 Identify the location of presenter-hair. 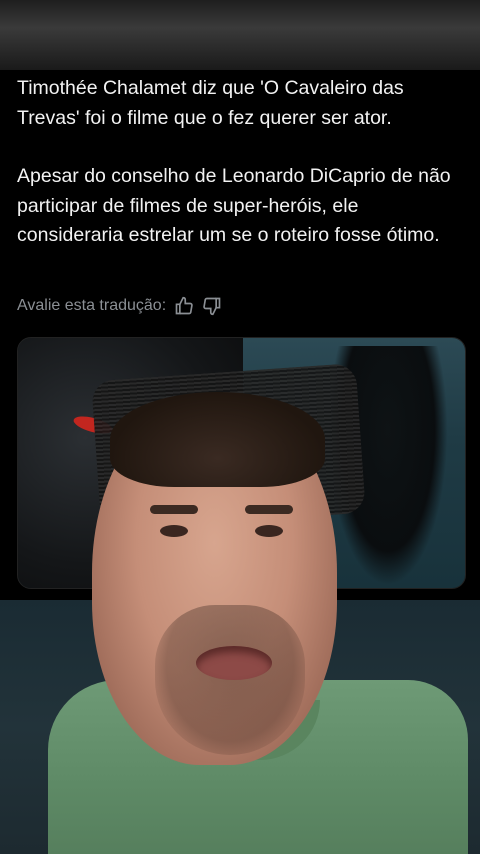
(217, 439).